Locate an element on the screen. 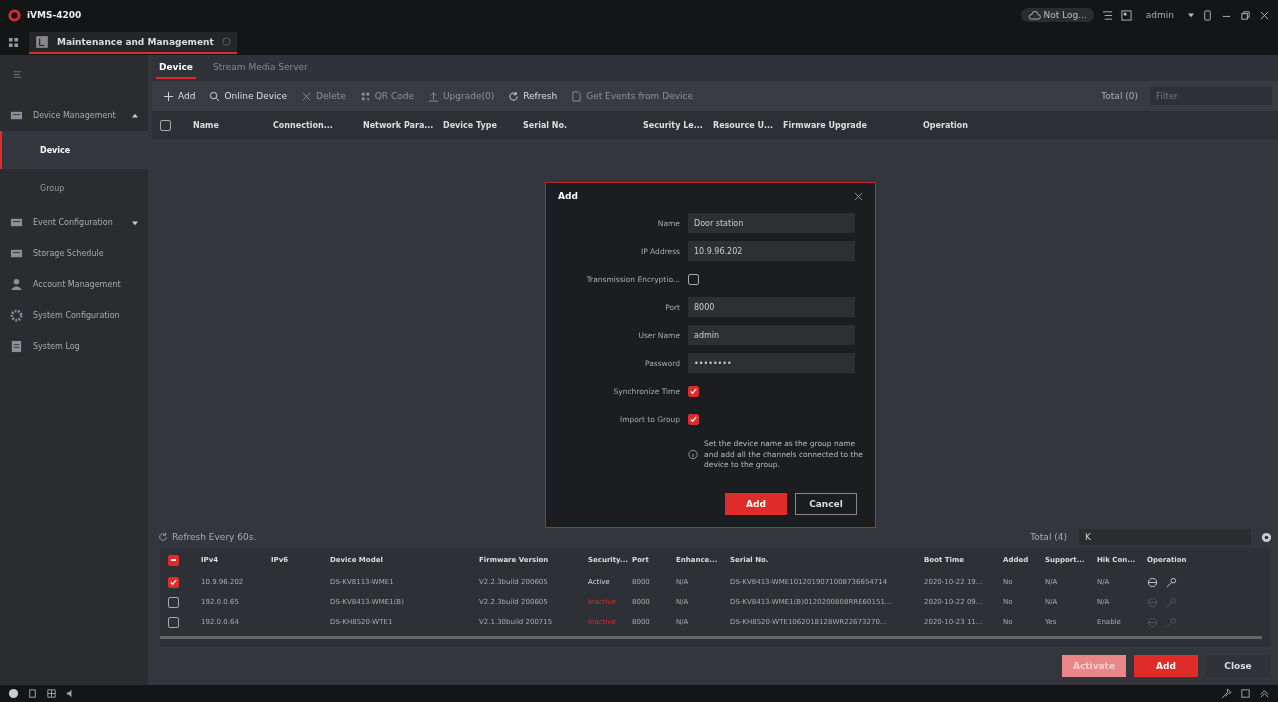  column-header: Operation is located at coordinates (951, 125).